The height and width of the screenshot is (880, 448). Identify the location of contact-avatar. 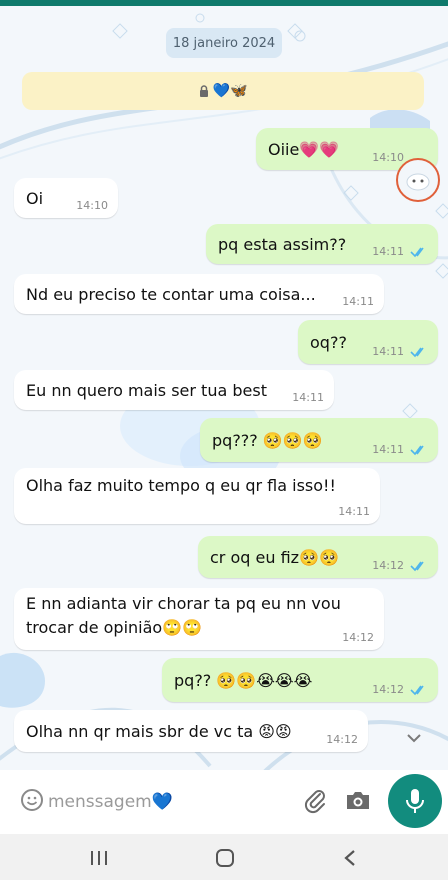
(418, 180).